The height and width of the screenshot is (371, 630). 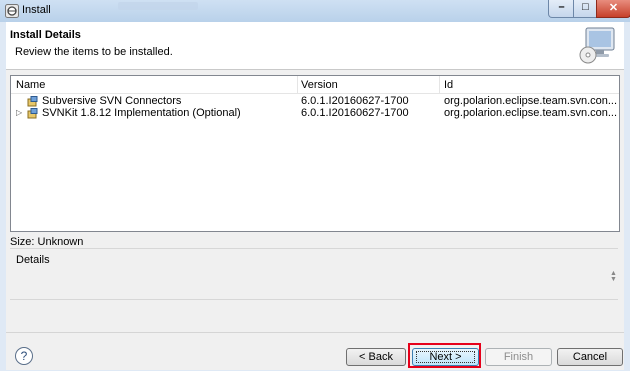 What do you see at coordinates (36, 10) in the screenshot?
I see `window-title: Install` at bounding box center [36, 10].